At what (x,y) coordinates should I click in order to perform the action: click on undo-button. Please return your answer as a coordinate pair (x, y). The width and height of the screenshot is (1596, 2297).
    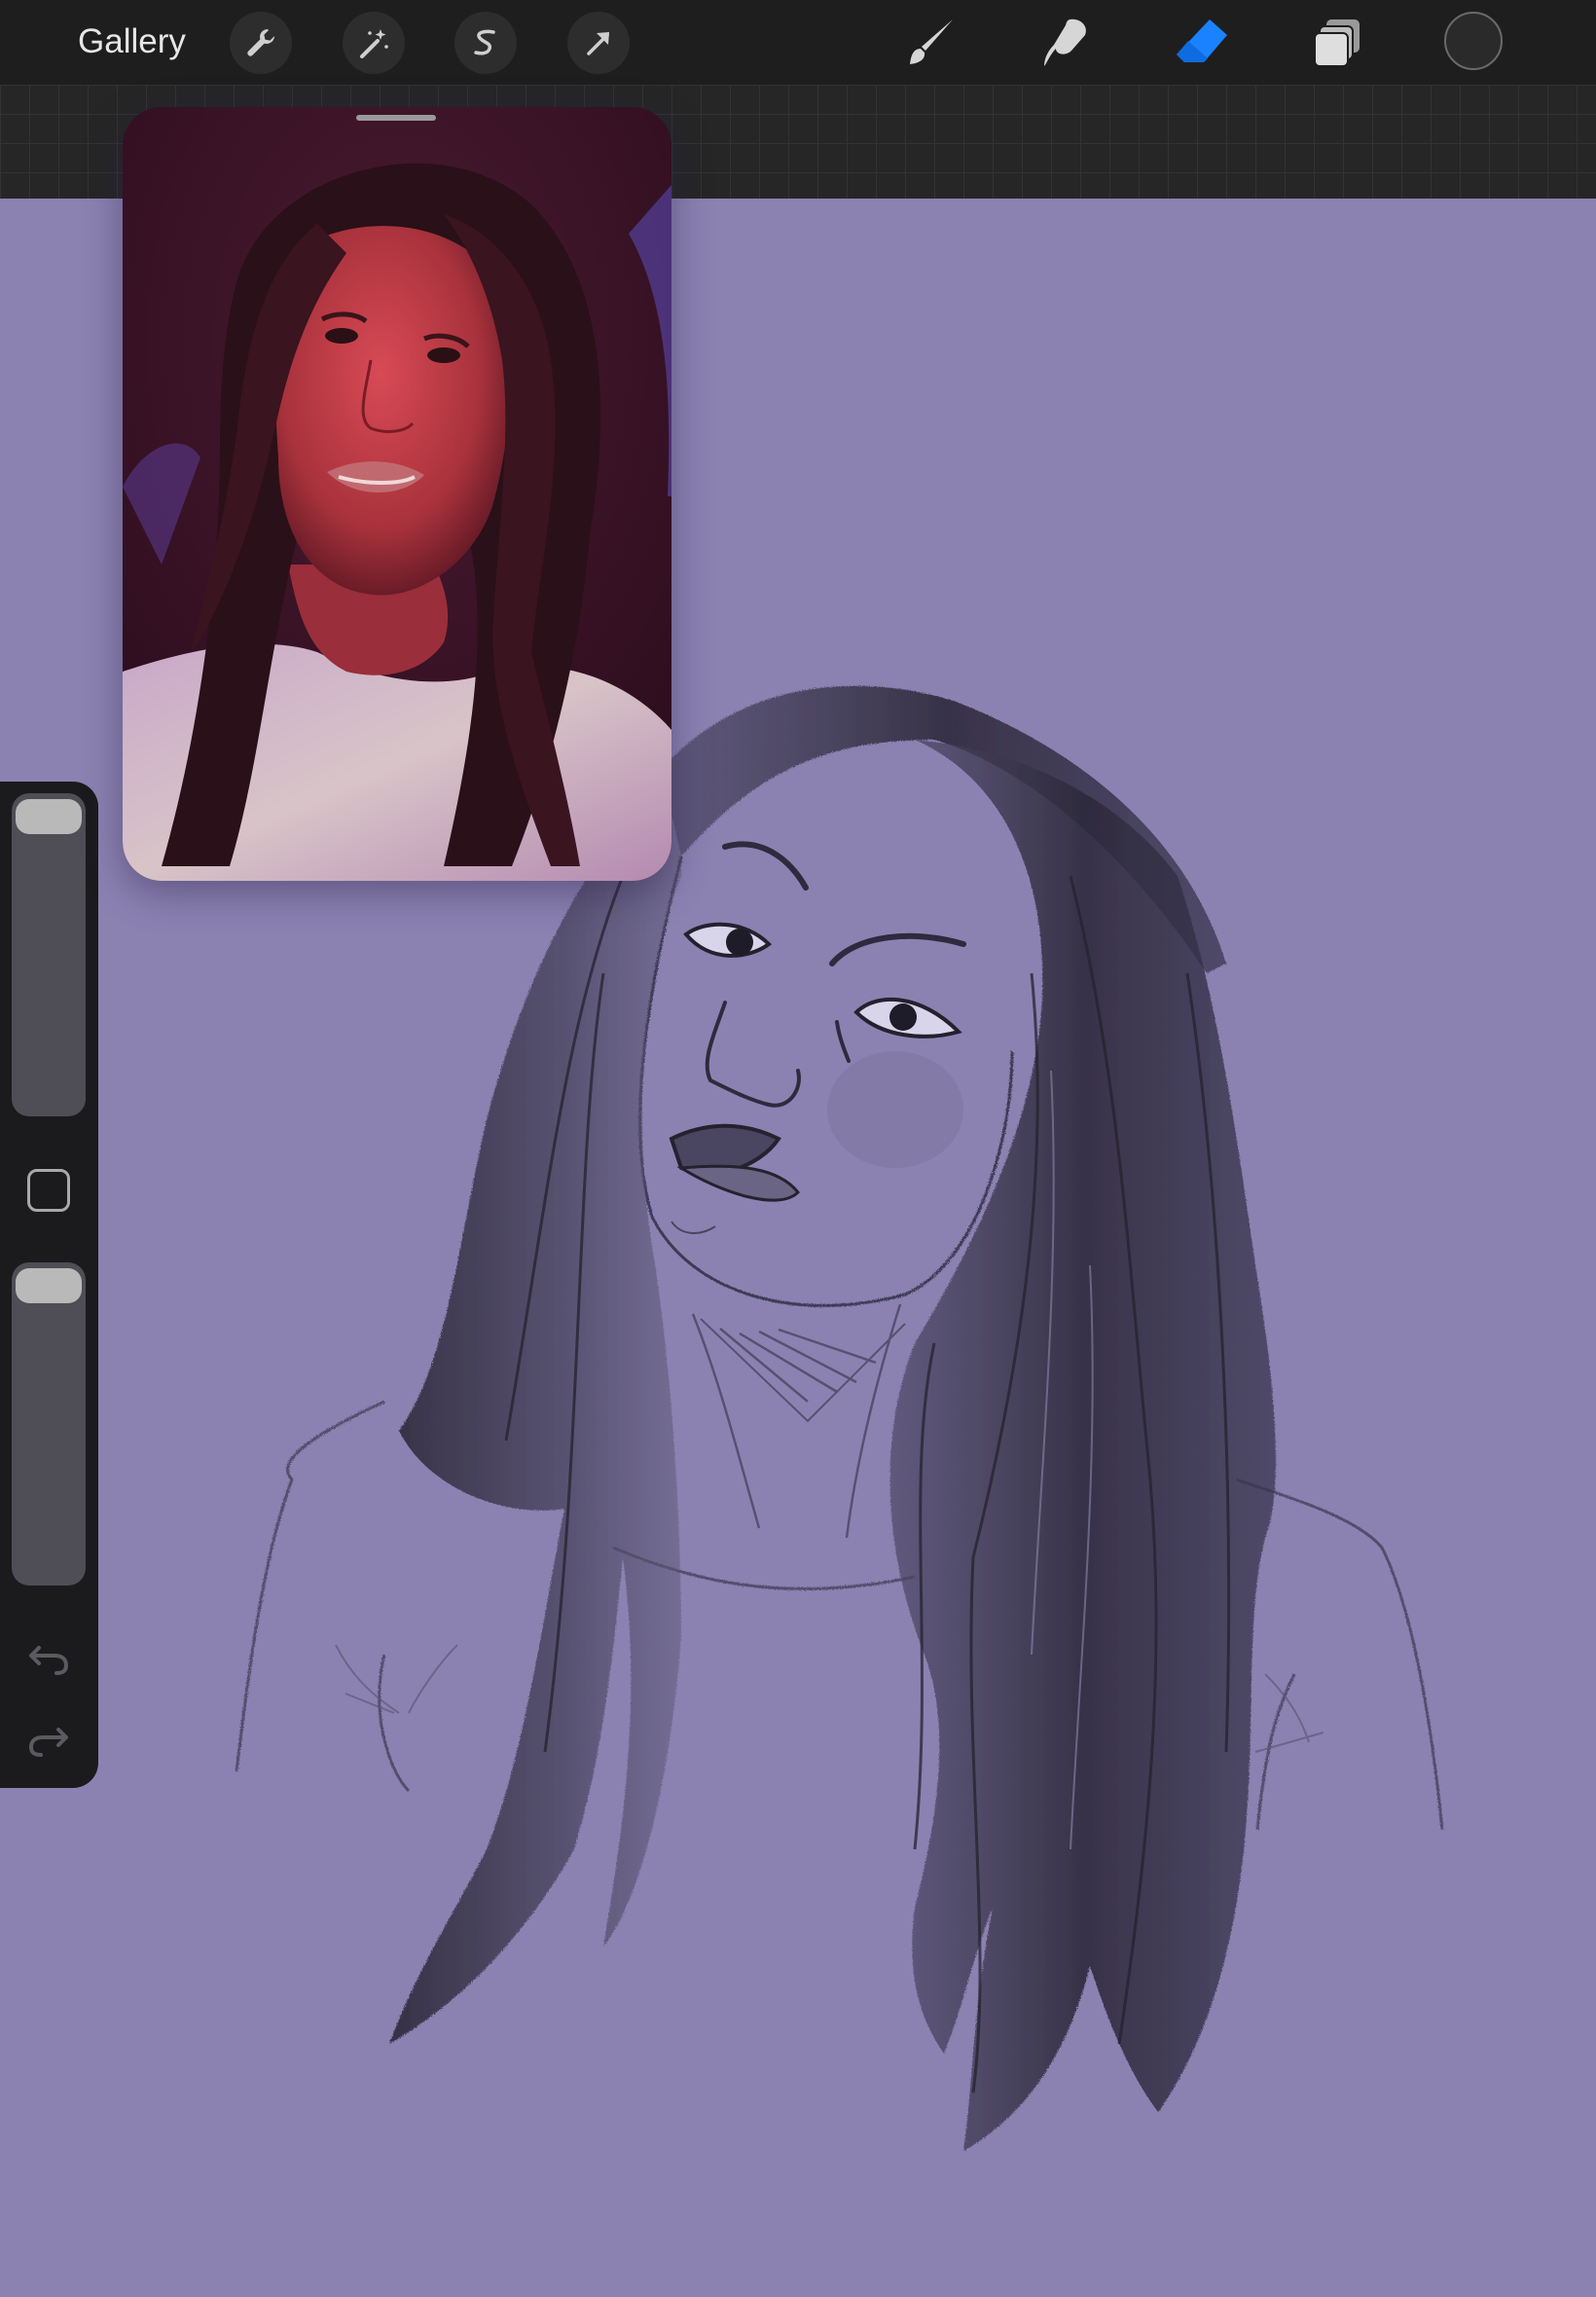
    Looking at the image, I should click on (48, 1655).